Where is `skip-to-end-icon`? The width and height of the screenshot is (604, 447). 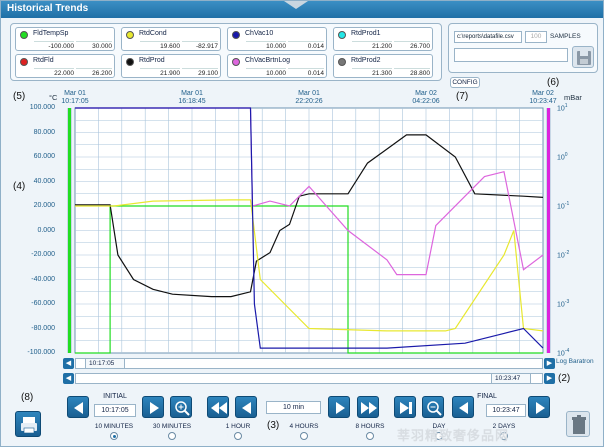
skip-to-end-icon is located at coordinates (406, 408).